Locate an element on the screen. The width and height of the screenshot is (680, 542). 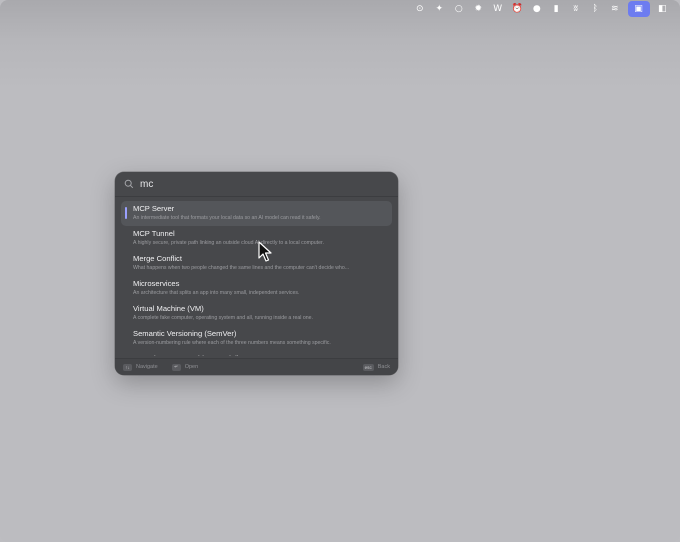
sun-icon: ✹ is located at coordinates (479, 9).